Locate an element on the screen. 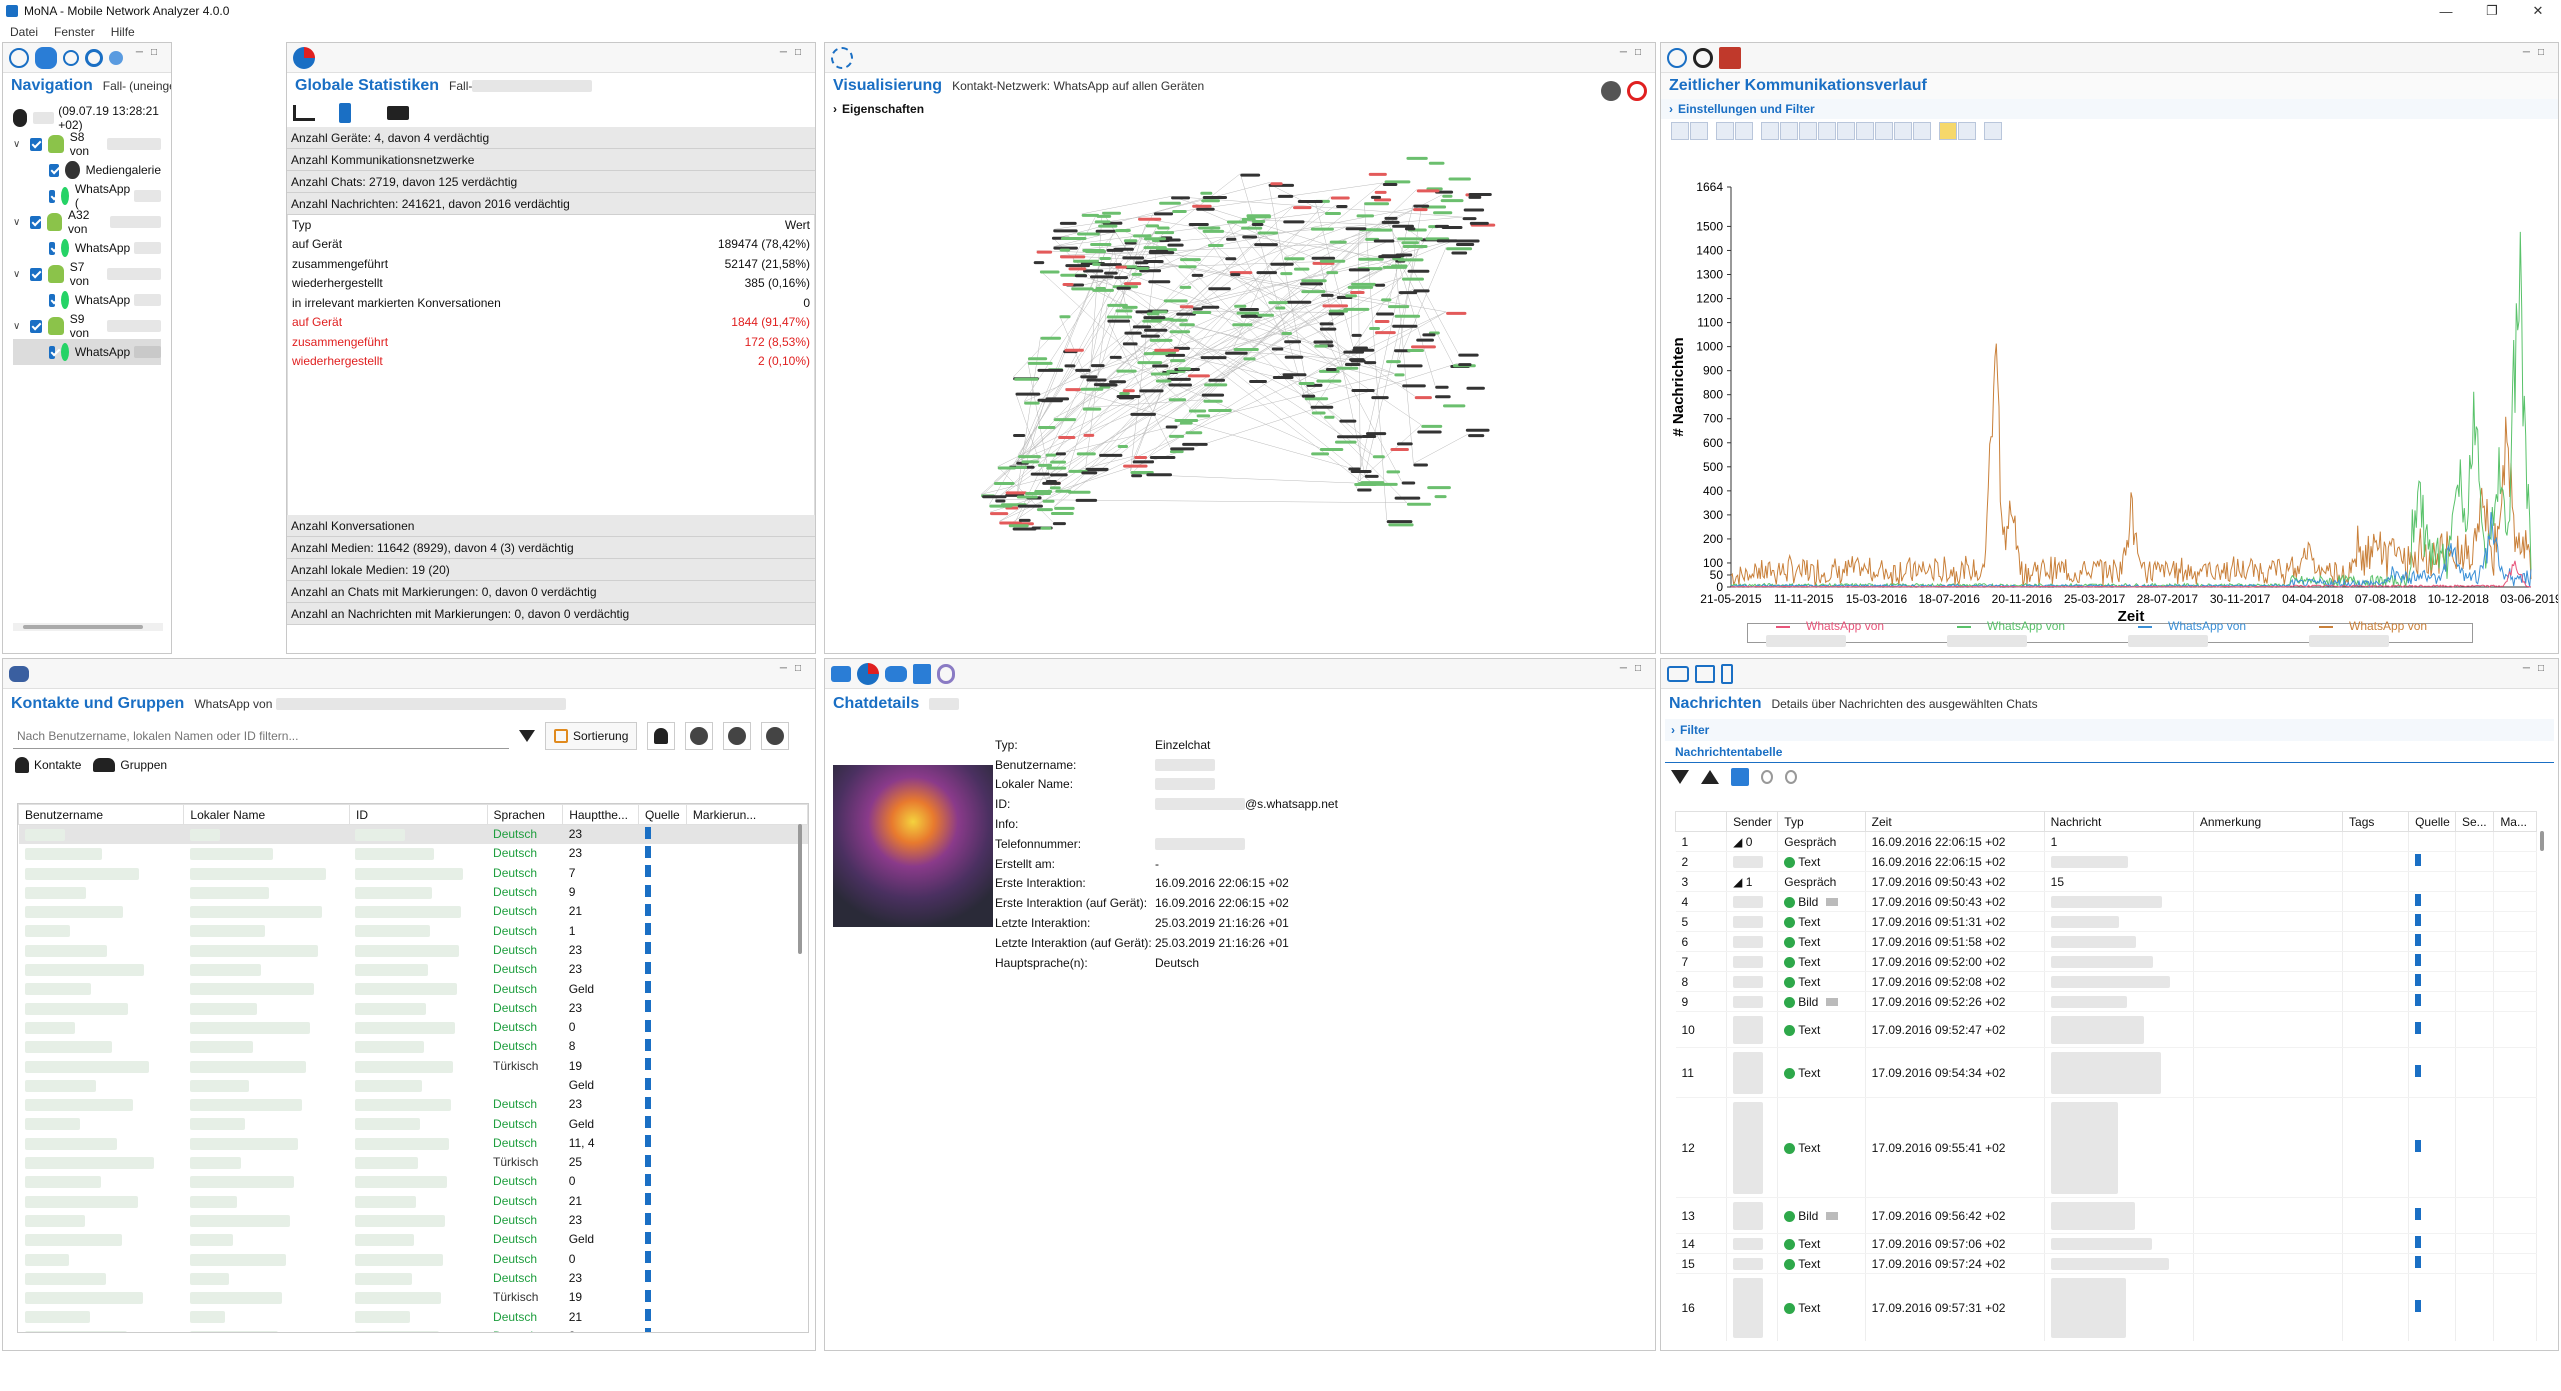 Image resolution: width=2561 pixels, height=1391 pixels. phone-icon is located at coordinates (1727, 673).